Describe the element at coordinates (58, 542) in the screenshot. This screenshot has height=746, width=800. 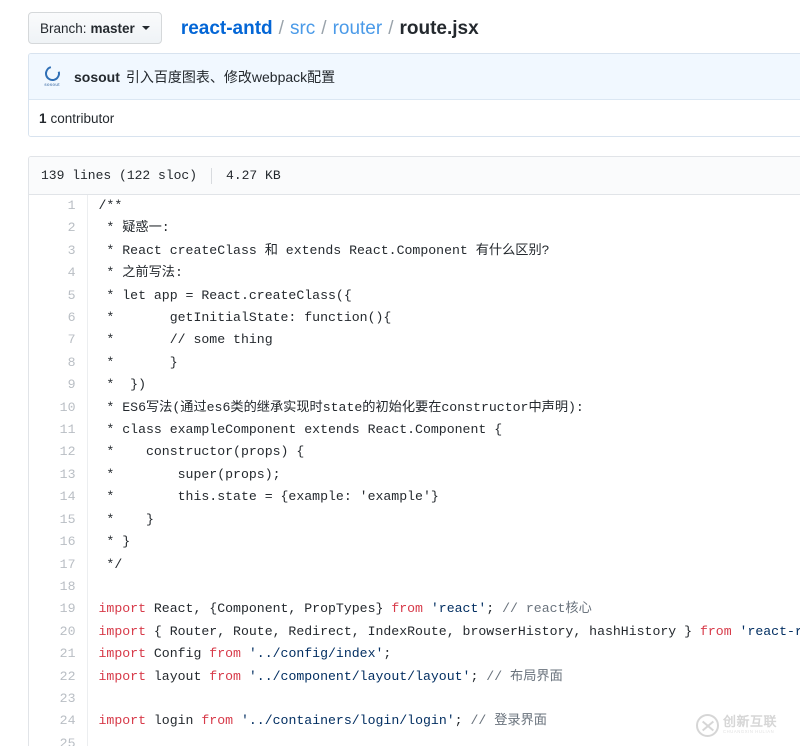
I see `line-number: 16` at that location.